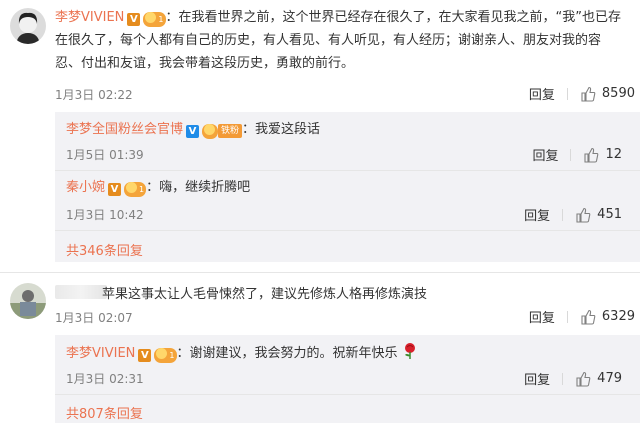 This screenshot has width=640, height=423. What do you see at coordinates (577, 154) in the screenshot?
I see `reply-actions: 回复 12` at bounding box center [577, 154].